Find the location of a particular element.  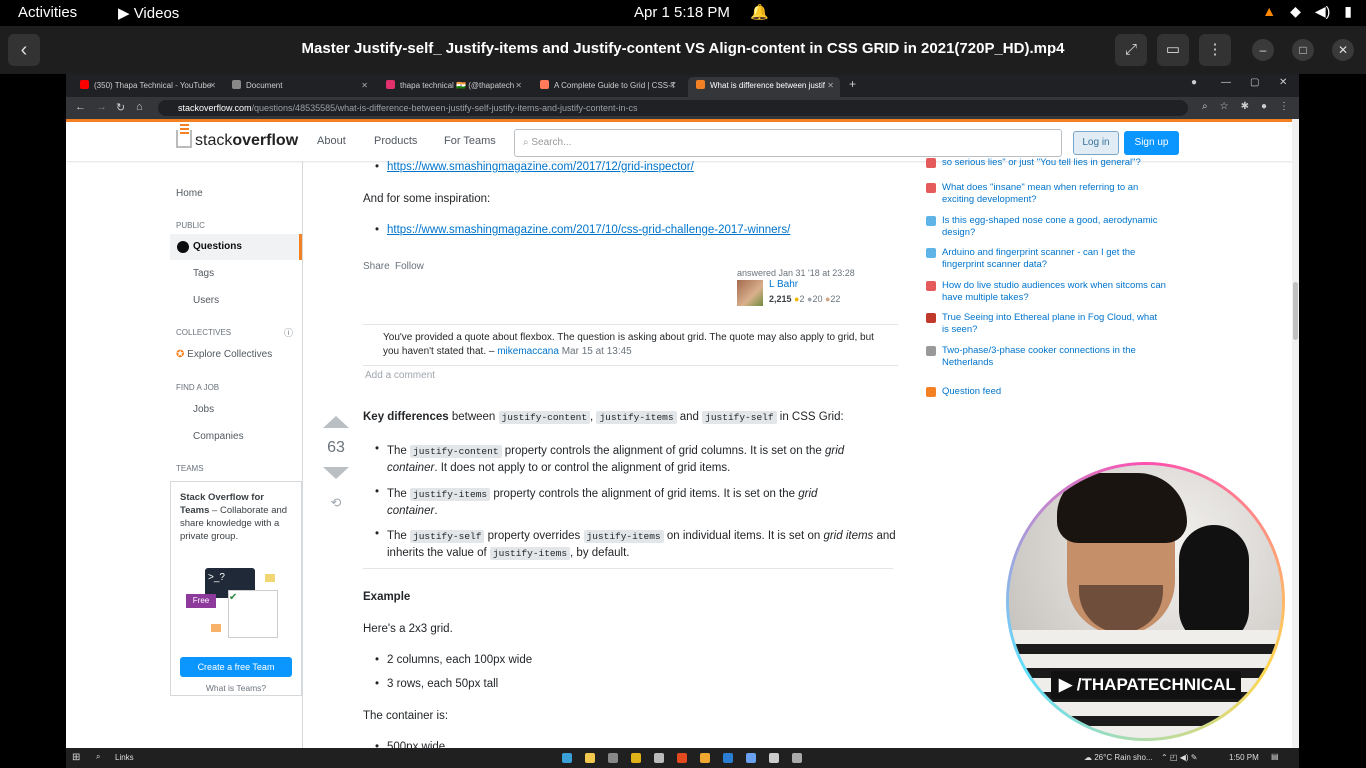

subtitles-button: ▭ is located at coordinates (1173, 50).